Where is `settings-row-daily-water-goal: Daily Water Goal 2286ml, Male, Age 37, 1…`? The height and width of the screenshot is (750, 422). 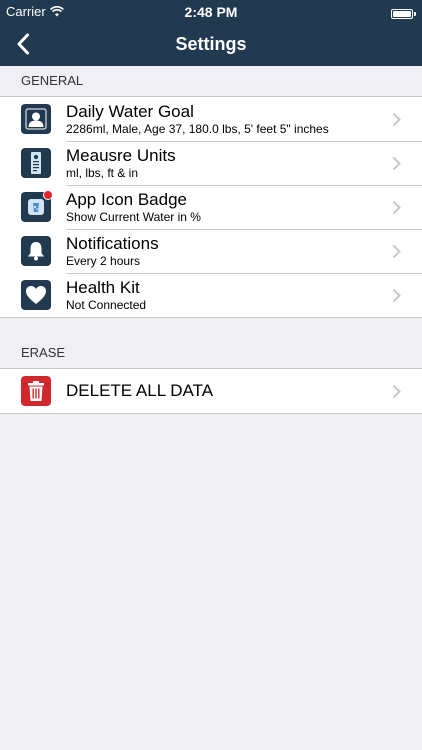 settings-row-daily-water-goal: Daily Water Goal 2286ml, Male, Age 37, 1… is located at coordinates (211, 119).